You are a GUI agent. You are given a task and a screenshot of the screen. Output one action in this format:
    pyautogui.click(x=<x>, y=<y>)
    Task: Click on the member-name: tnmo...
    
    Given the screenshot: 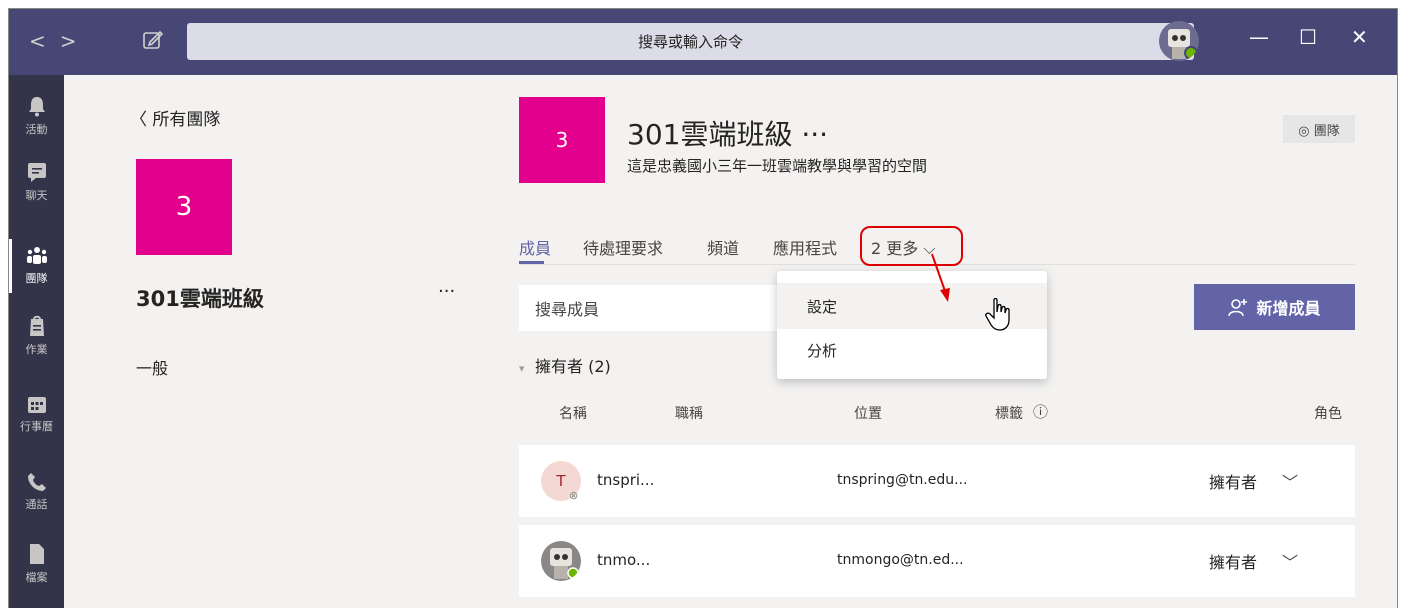 What is the action you would take?
    pyautogui.click(x=624, y=560)
    